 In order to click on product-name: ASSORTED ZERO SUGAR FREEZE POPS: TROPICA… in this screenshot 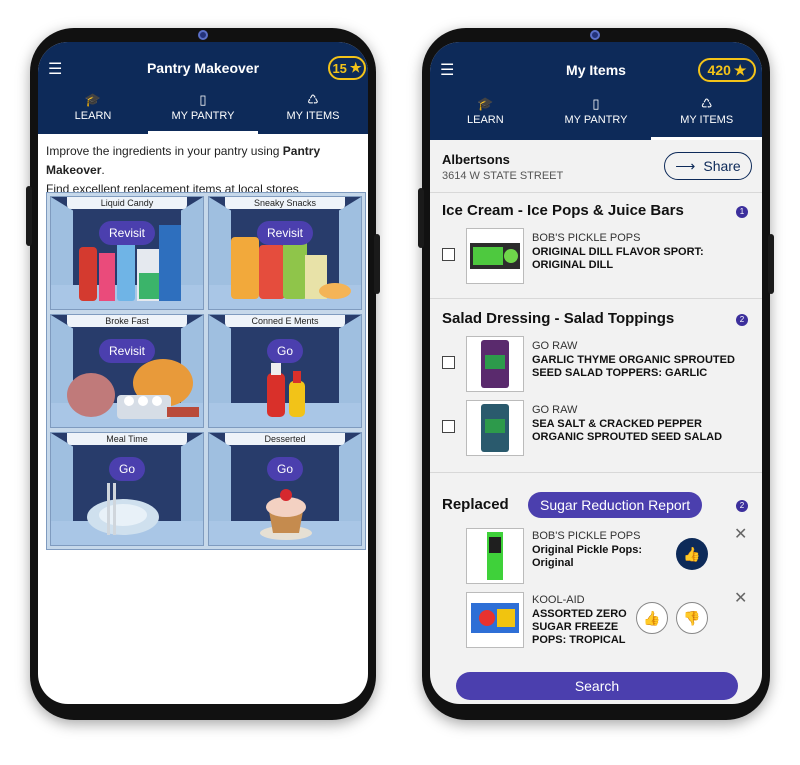, I will do `click(579, 627)`.